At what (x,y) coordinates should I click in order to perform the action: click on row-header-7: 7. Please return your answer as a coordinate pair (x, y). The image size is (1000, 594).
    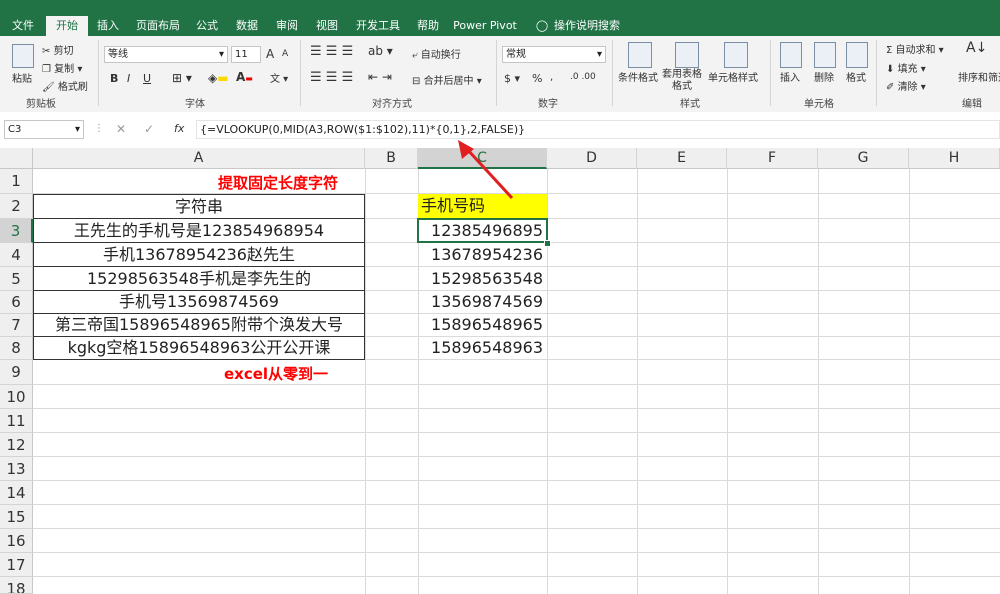
    Looking at the image, I should click on (16, 325).